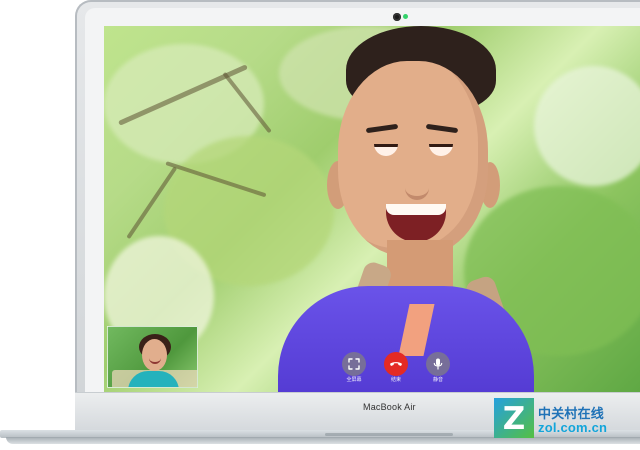  I want to click on zol-logo-icon: Z, so click(514, 418).